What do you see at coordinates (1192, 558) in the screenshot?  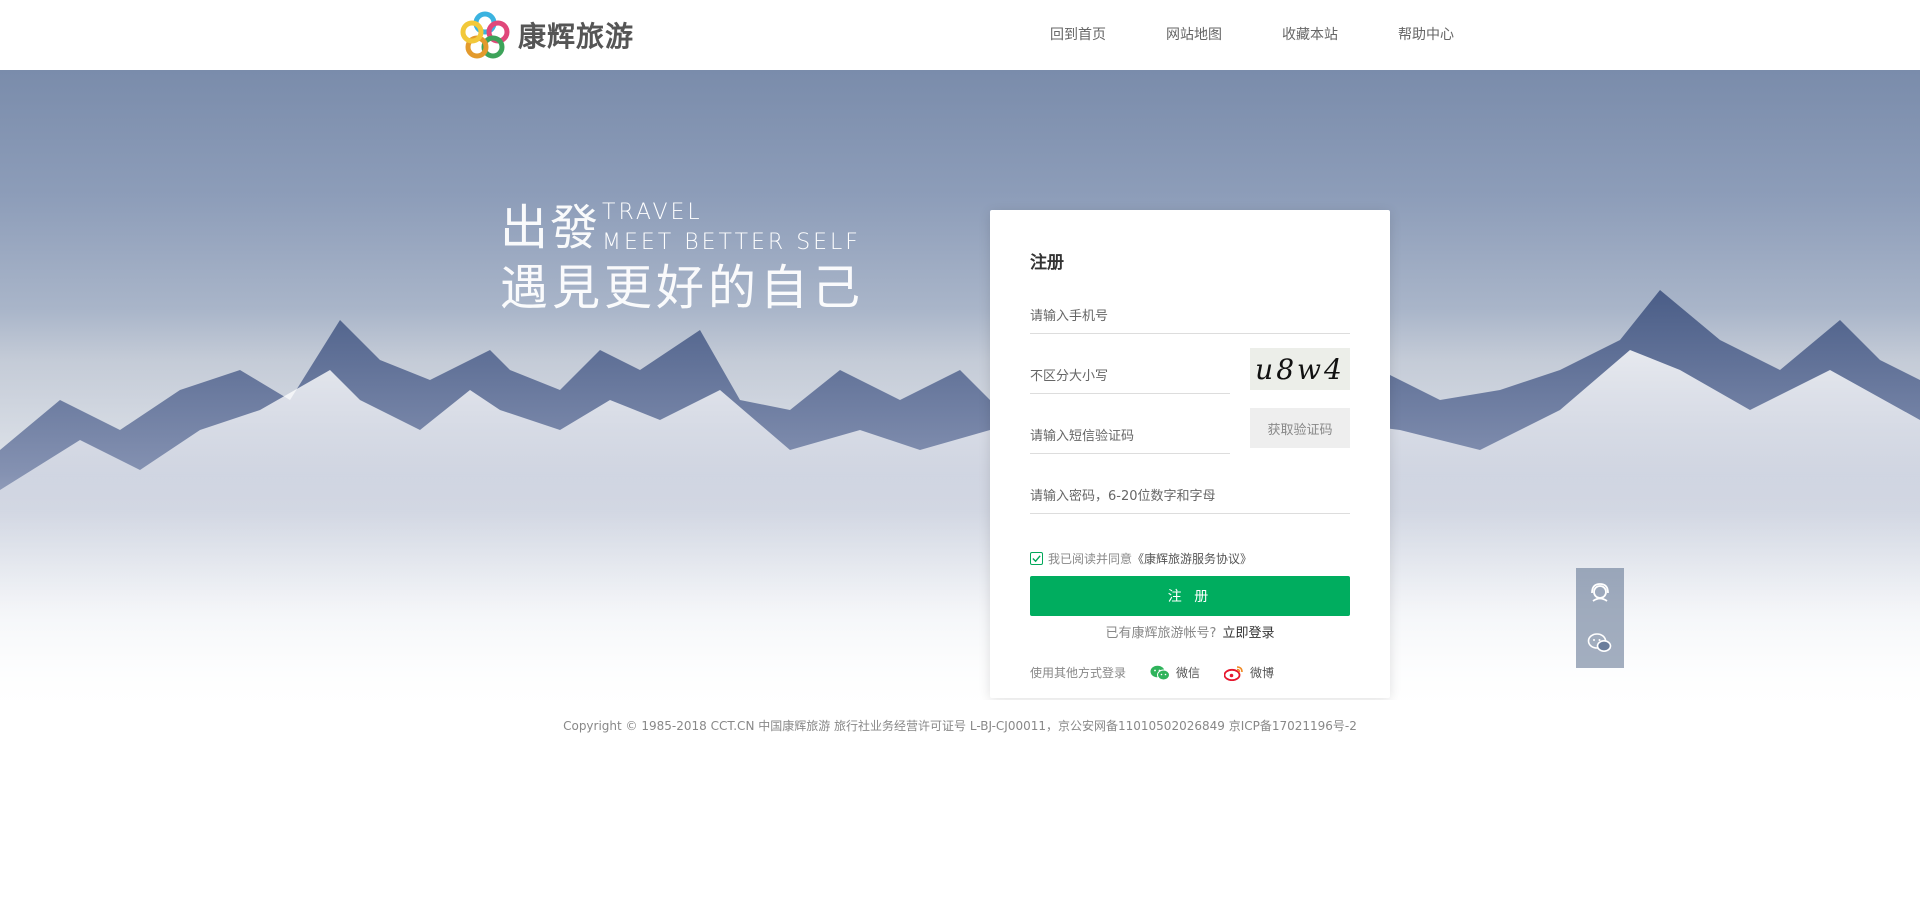 I see `agreement-link: 《康辉旅游服务协议》` at bounding box center [1192, 558].